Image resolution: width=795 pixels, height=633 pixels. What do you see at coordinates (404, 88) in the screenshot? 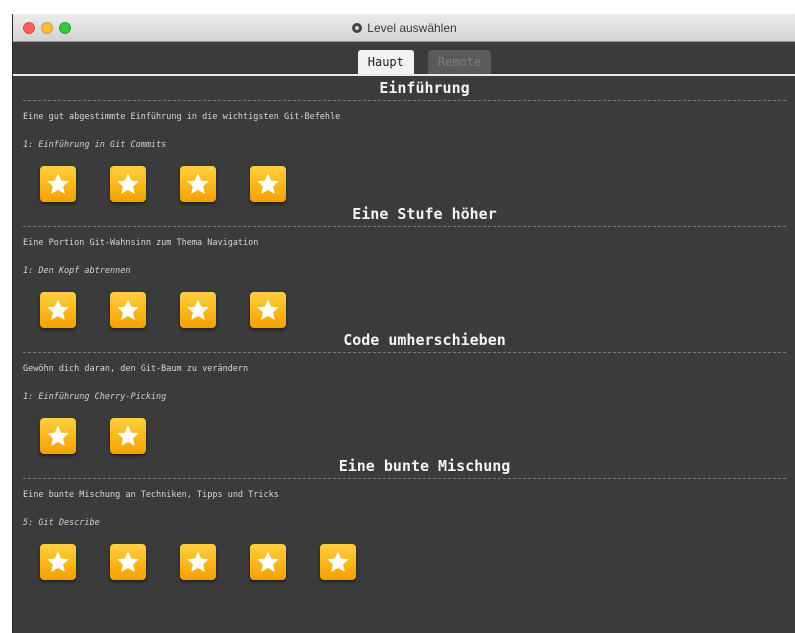
I see `section-title: Einführung` at bounding box center [404, 88].